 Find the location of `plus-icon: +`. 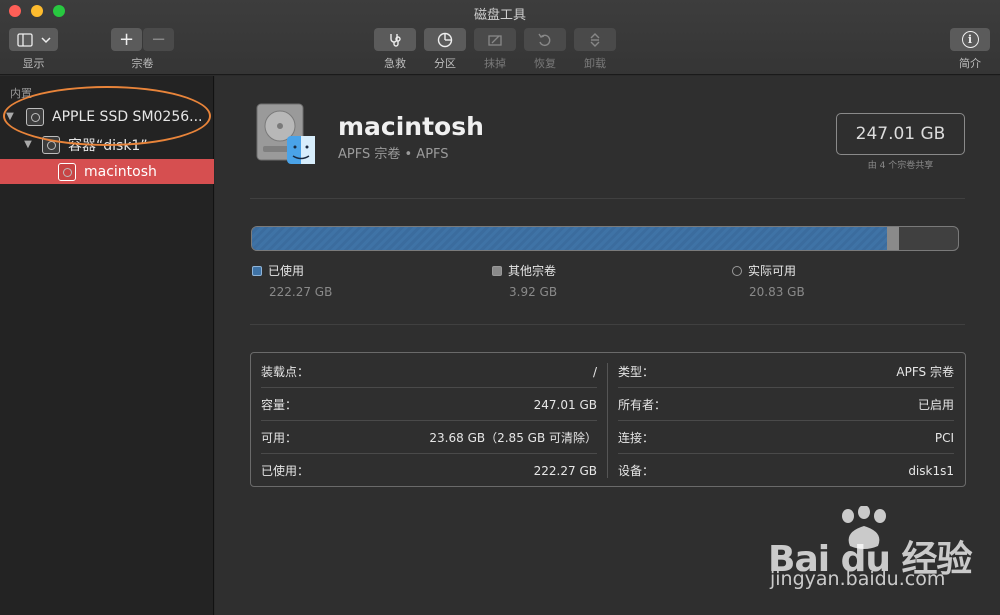

plus-icon: + is located at coordinates (126, 39).